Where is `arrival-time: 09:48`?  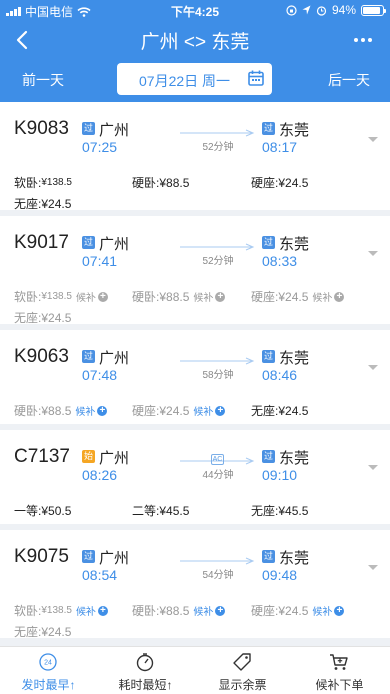
arrival-time: 09:48 is located at coordinates (280, 575).